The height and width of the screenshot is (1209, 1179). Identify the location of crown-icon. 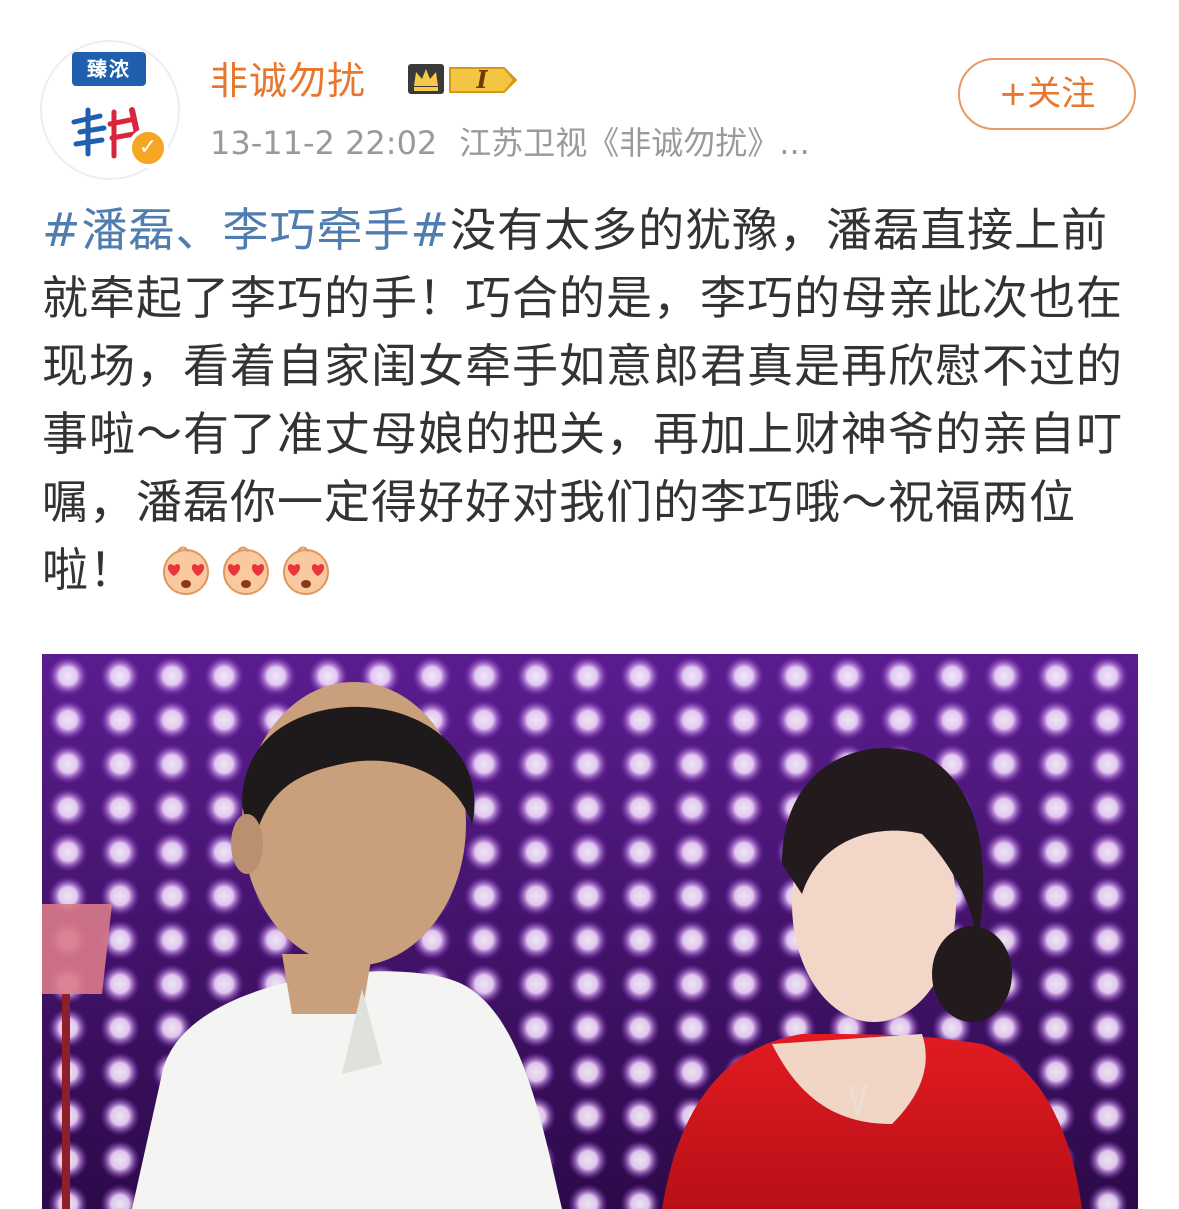
(426, 79).